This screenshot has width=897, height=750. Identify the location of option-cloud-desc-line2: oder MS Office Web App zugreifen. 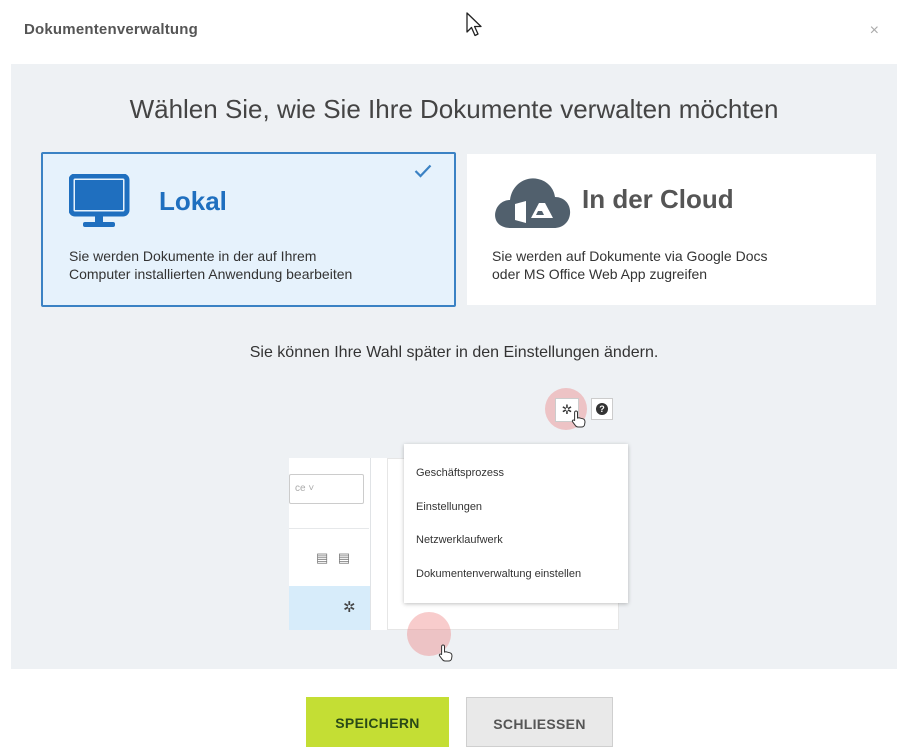
(600, 274).